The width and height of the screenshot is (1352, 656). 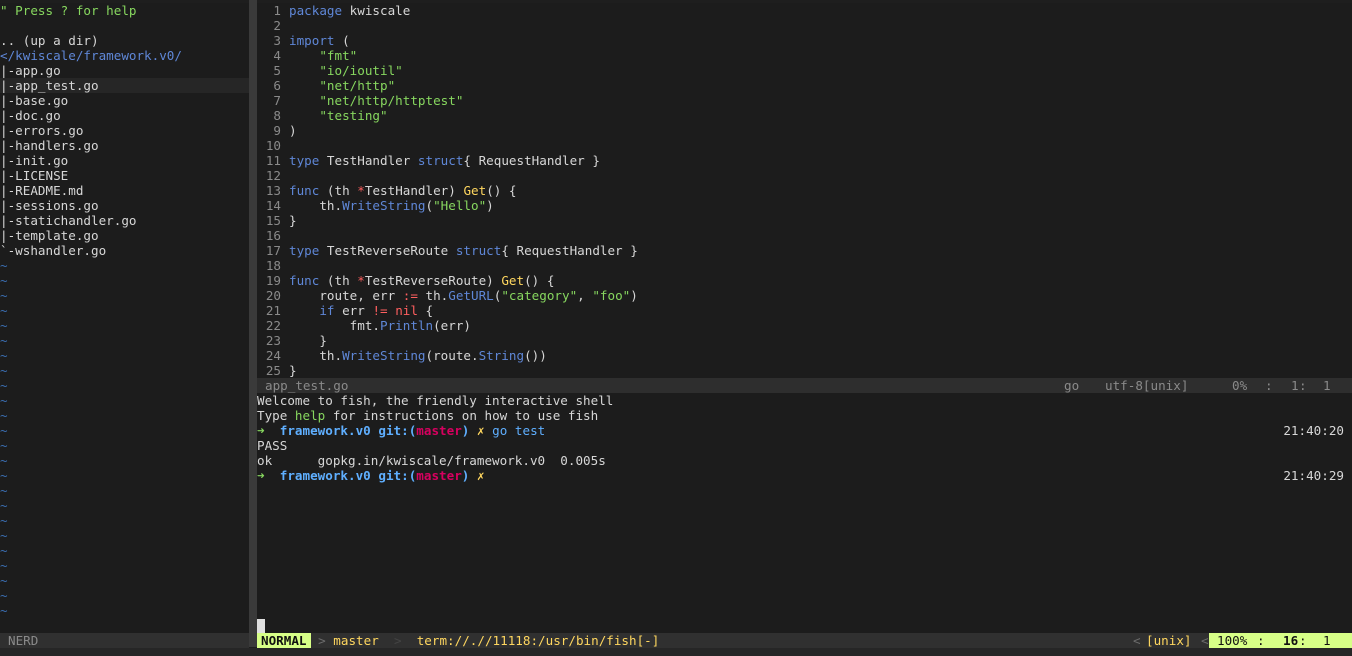 I want to click on code-line: 18, so click(x=804, y=265).